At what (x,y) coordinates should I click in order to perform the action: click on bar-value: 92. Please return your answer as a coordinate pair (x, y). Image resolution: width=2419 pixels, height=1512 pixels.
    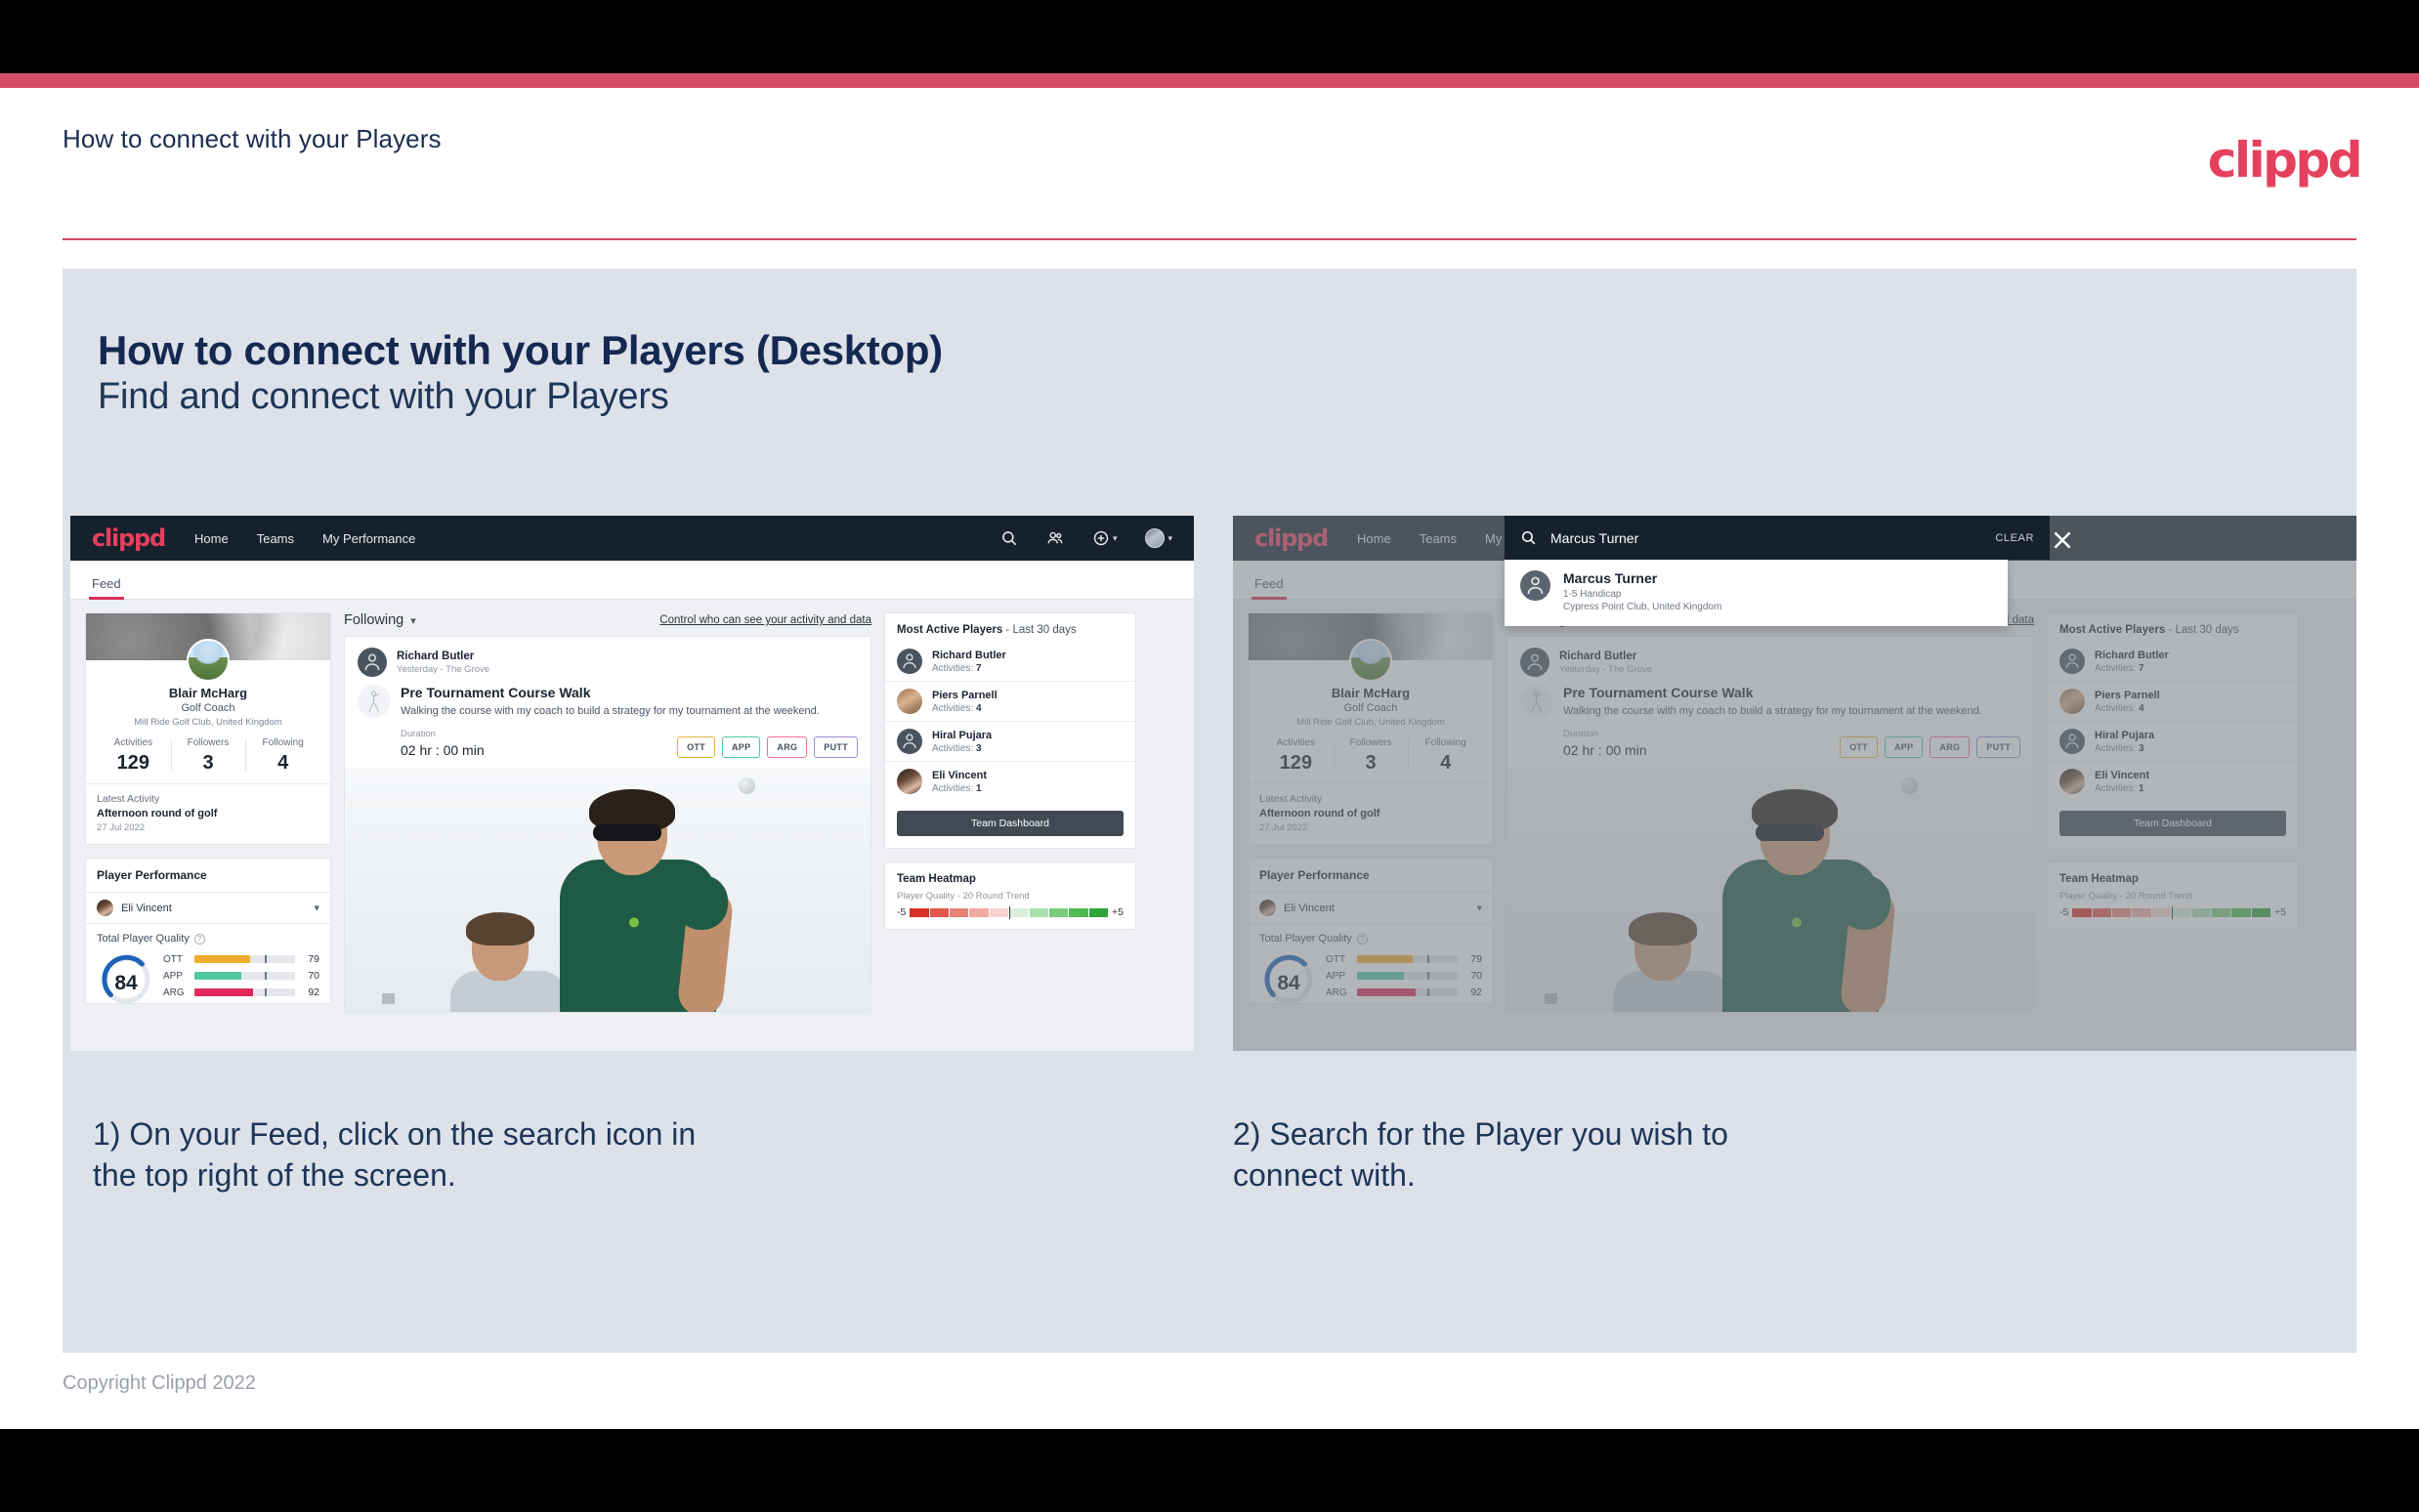
    Looking at the image, I should click on (1476, 992).